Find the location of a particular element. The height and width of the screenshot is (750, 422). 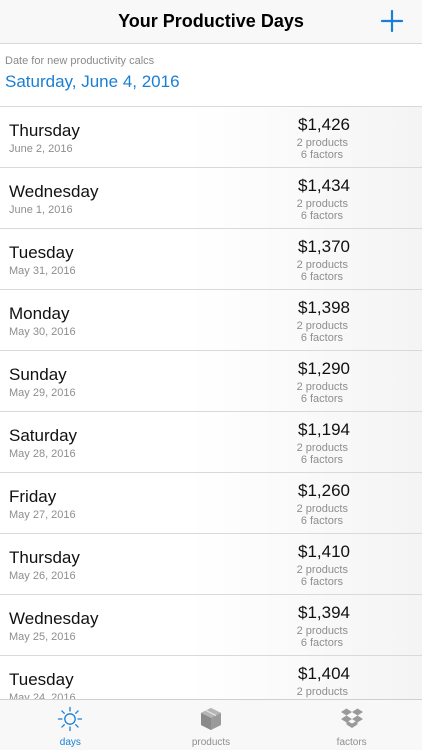

amount-label: $1,290 is located at coordinates (324, 368).